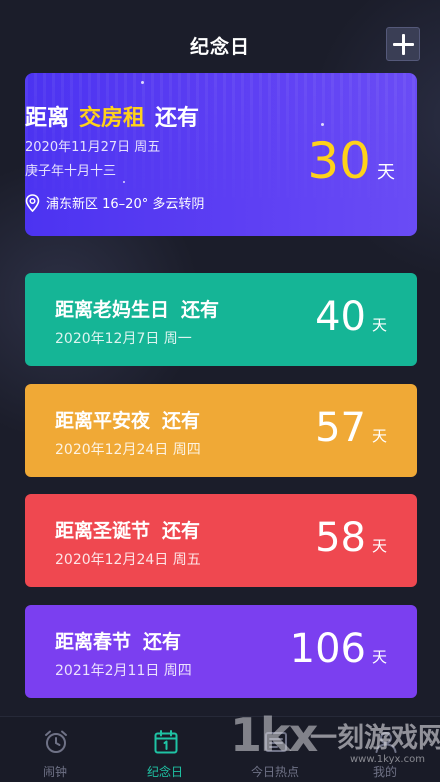 This screenshot has height=782, width=440. I want to click on event-date: 2021年2月11日 周四, so click(123, 671).